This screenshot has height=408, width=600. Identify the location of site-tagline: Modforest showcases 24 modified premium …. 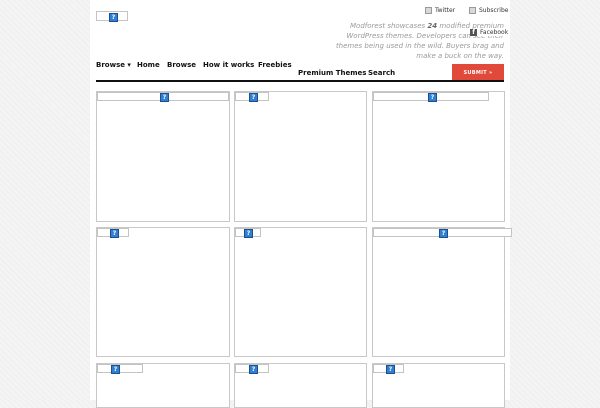
(416, 41).